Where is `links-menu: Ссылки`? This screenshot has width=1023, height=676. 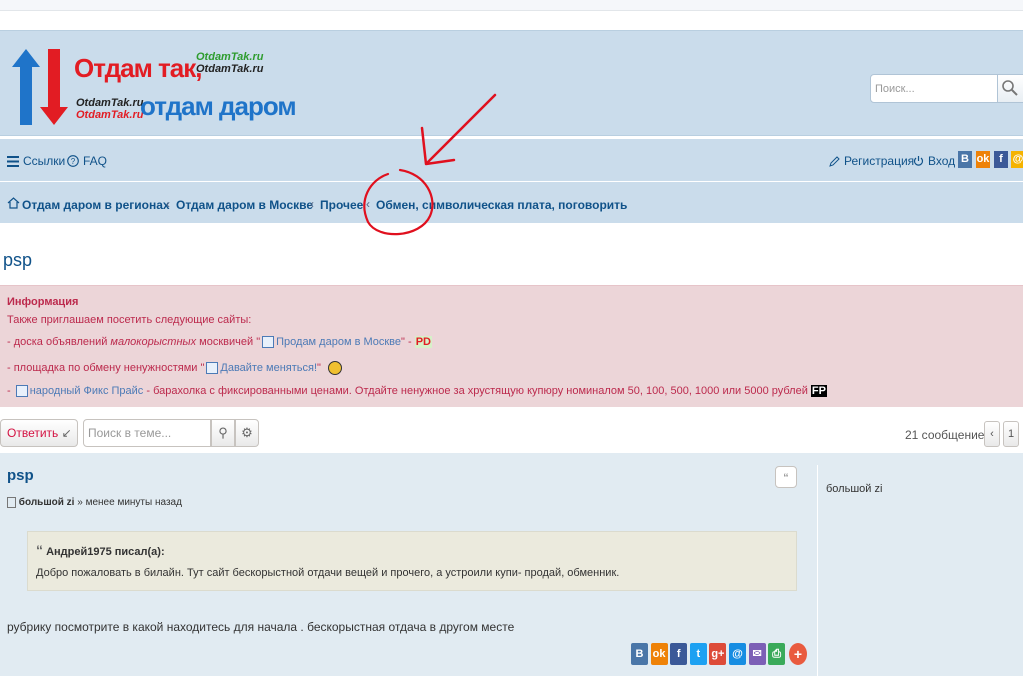
links-menu: Ссылки is located at coordinates (36, 161).